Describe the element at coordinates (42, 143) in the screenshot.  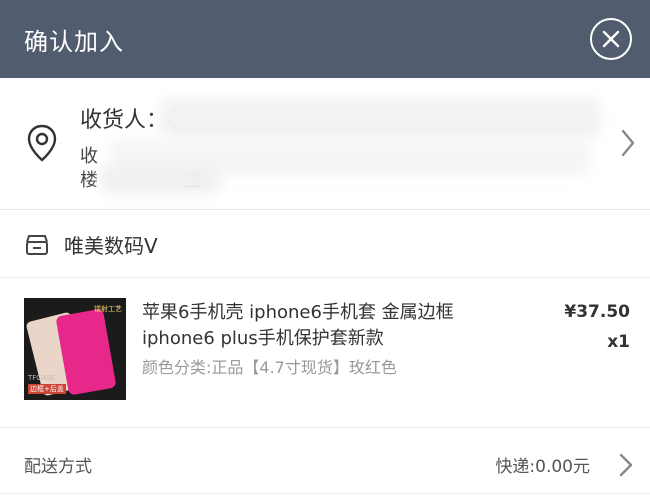
I see `location-pin-icon` at that location.